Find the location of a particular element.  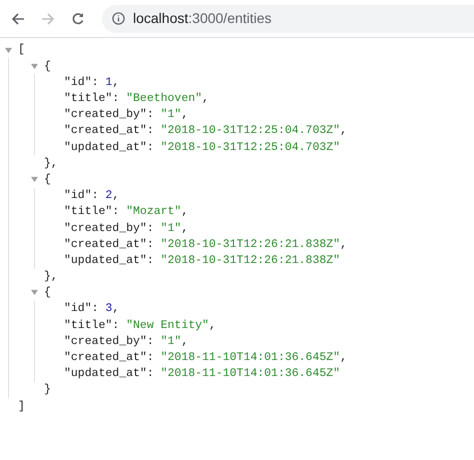

json-property: "created_at": "2018-10-31T12:26:21.838Z", is located at coordinates (205, 244).